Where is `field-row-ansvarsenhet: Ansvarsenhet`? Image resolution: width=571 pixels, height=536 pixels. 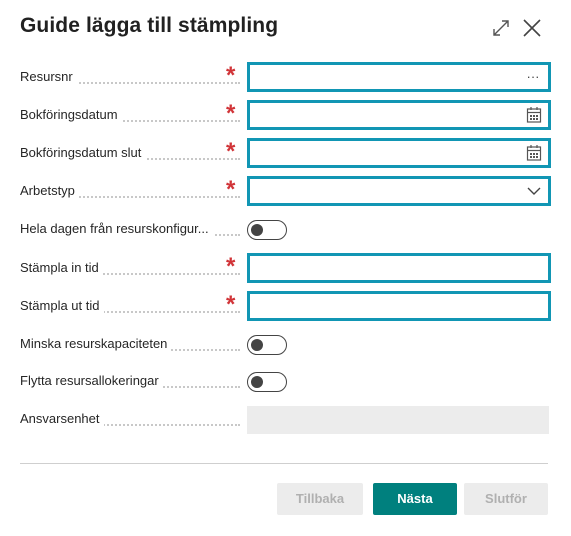 field-row-ansvarsenhet: Ansvarsenhet is located at coordinates (285, 419).